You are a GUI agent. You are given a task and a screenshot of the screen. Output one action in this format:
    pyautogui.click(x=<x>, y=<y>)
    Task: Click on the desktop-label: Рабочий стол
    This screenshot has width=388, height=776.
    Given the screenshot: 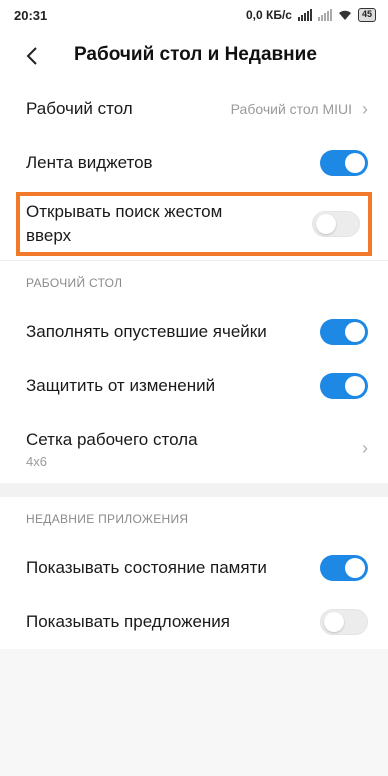 What is the action you would take?
    pyautogui.click(x=79, y=108)
    